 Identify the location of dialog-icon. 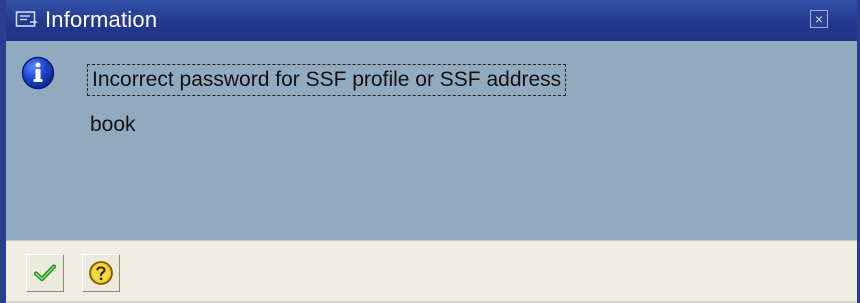
(27, 19).